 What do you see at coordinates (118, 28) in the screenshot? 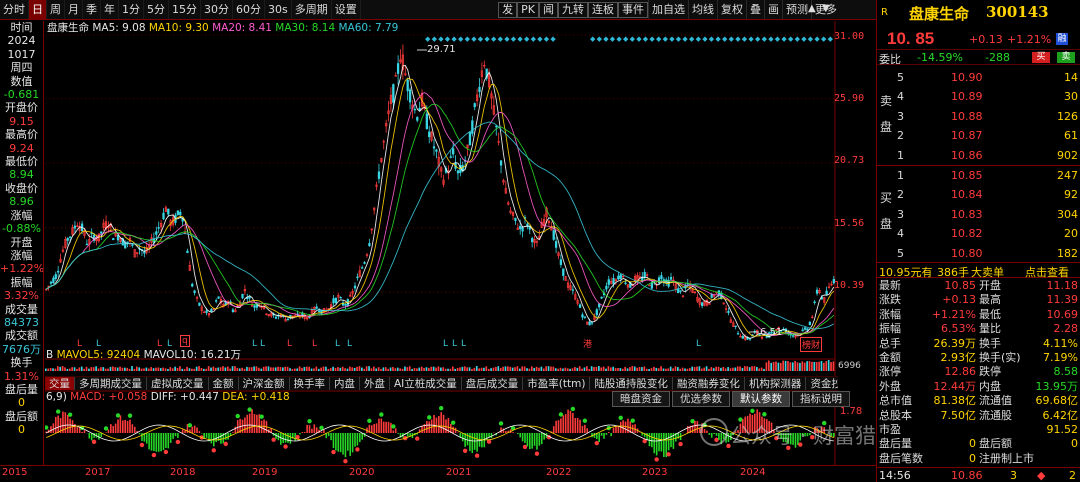
I see `ma5-value: MA5: 9.08` at bounding box center [118, 28].